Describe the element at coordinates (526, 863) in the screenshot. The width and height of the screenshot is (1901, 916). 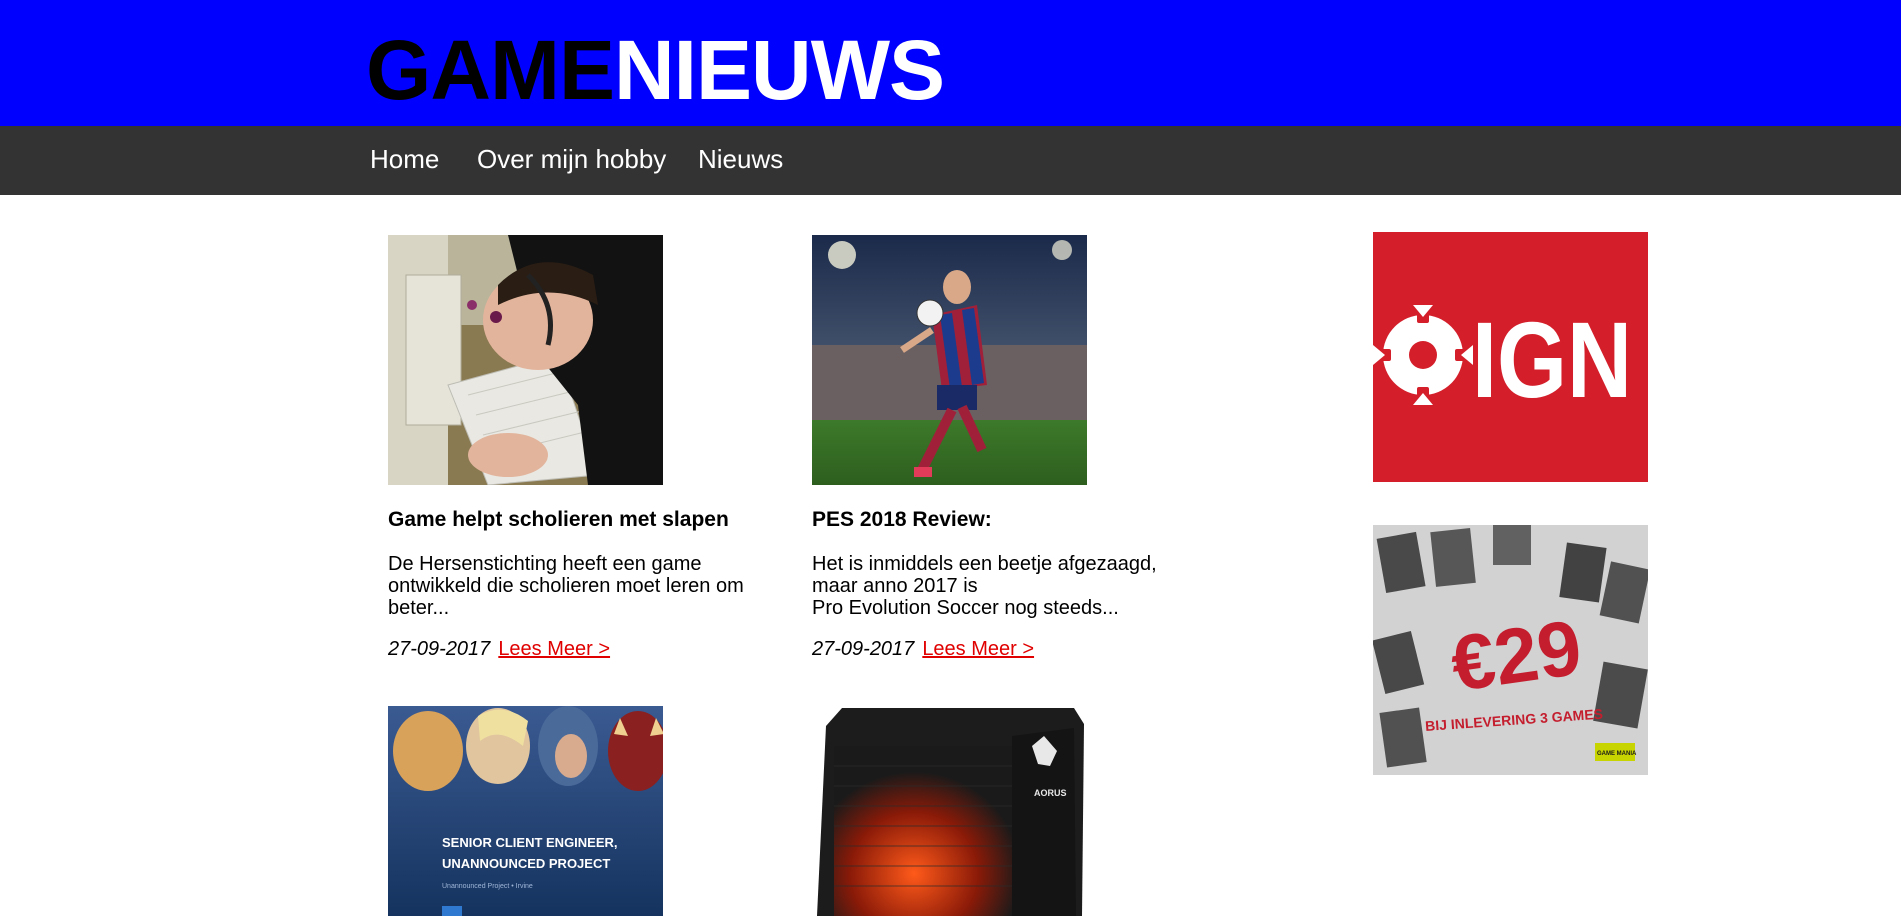
I see `image-text: UNANNOUNCED PROJECT` at that location.